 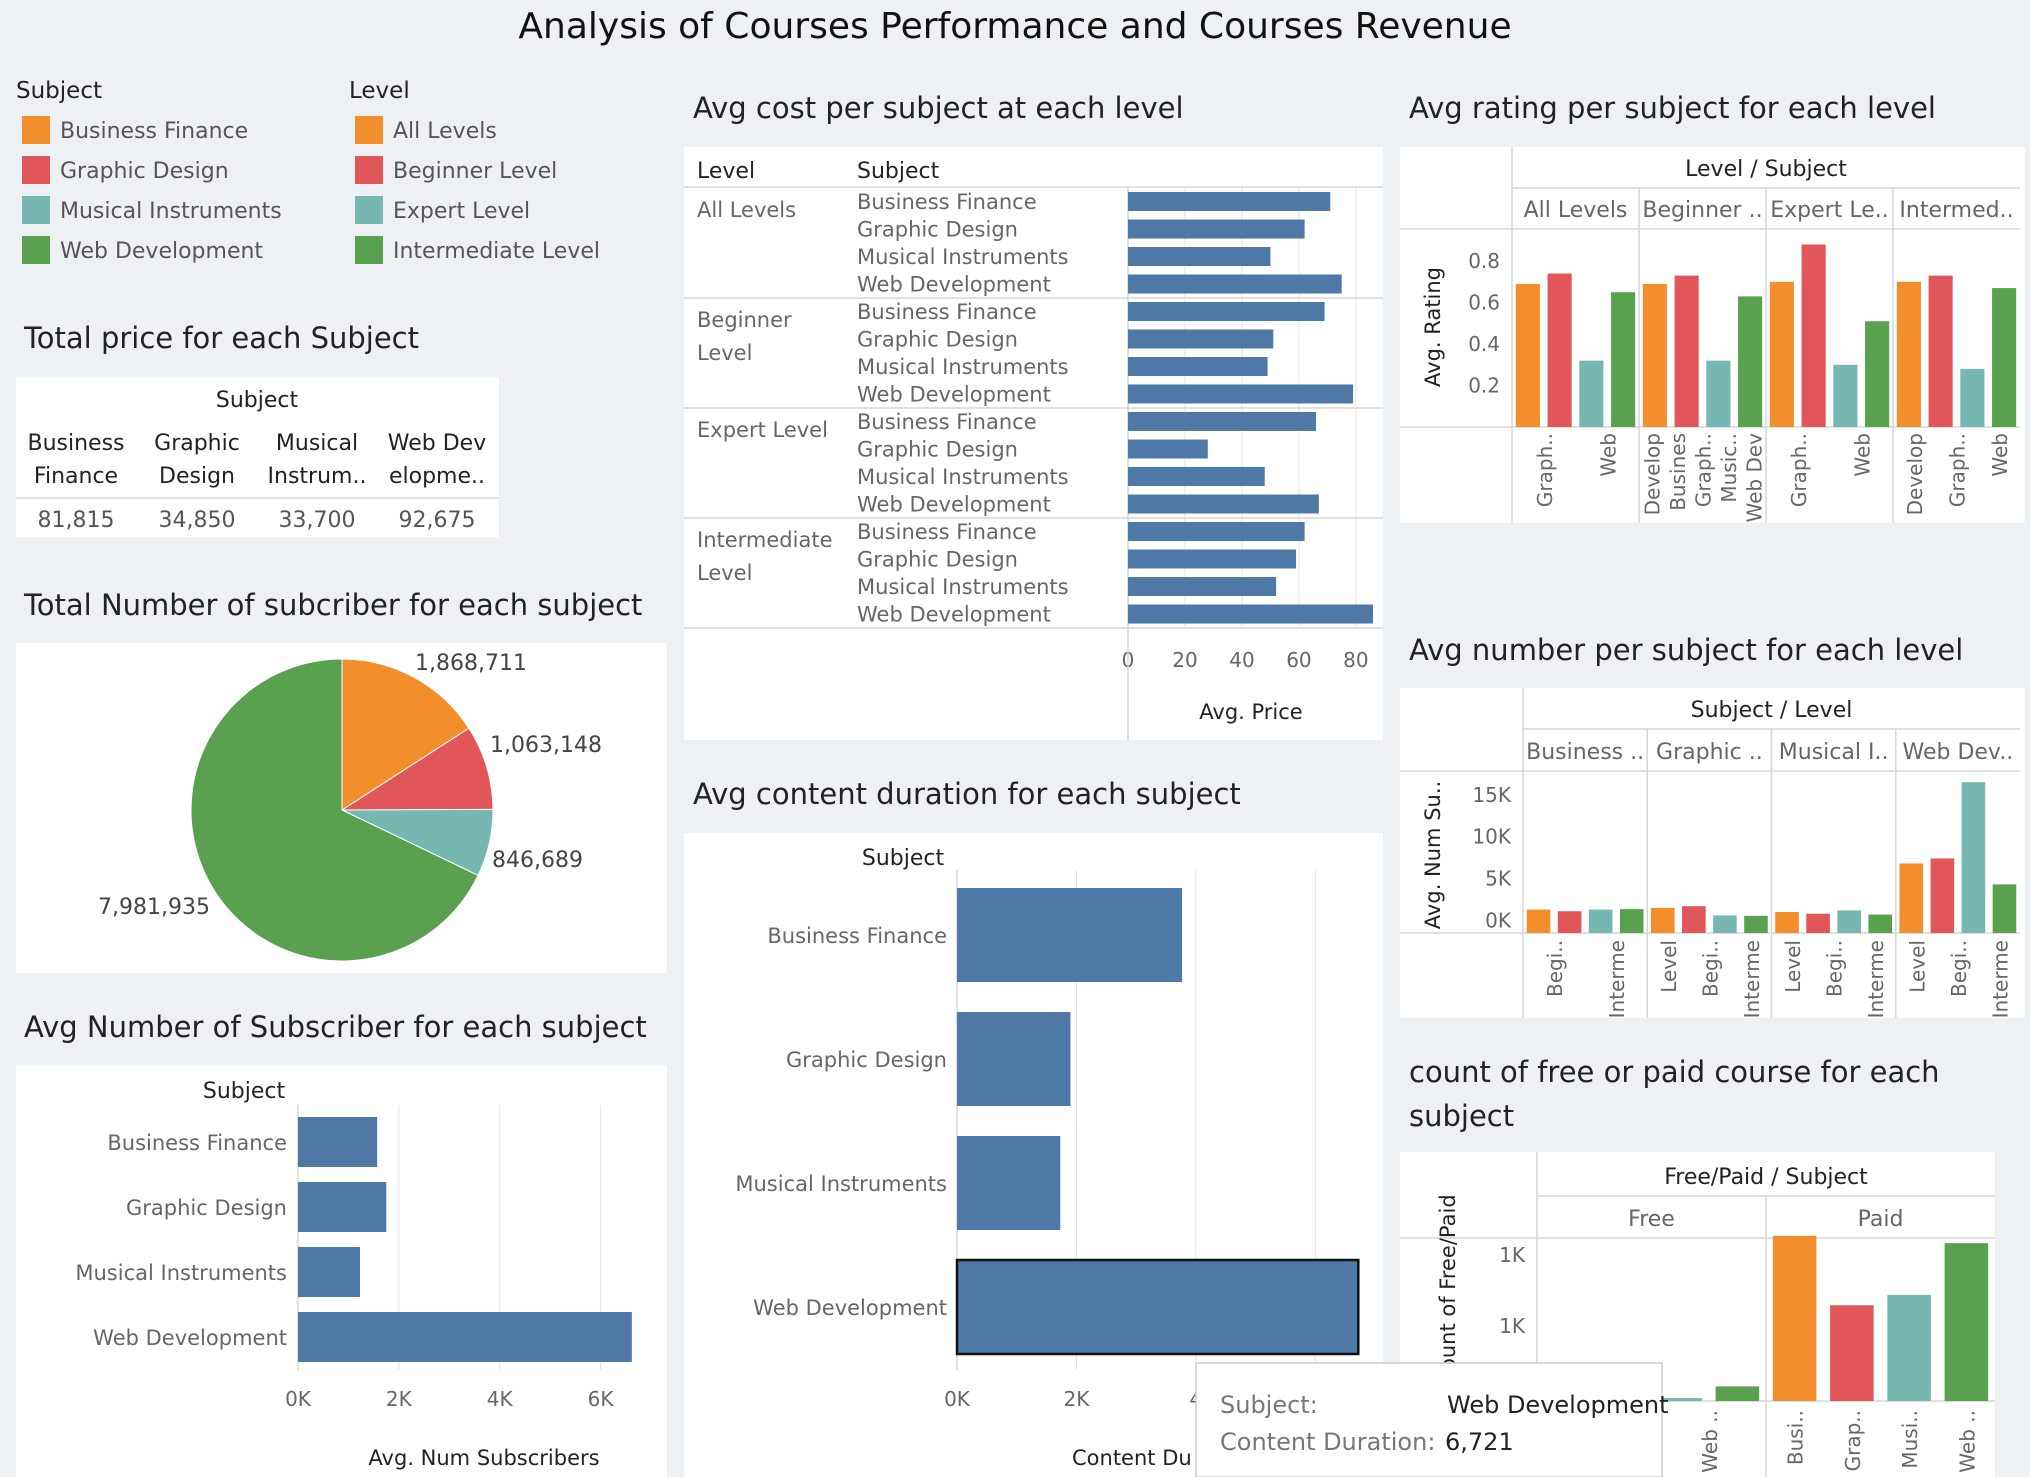 What do you see at coordinates (144, 171) in the screenshot?
I see `legend-label-graphic-design: Graphic Design` at bounding box center [144, 171].